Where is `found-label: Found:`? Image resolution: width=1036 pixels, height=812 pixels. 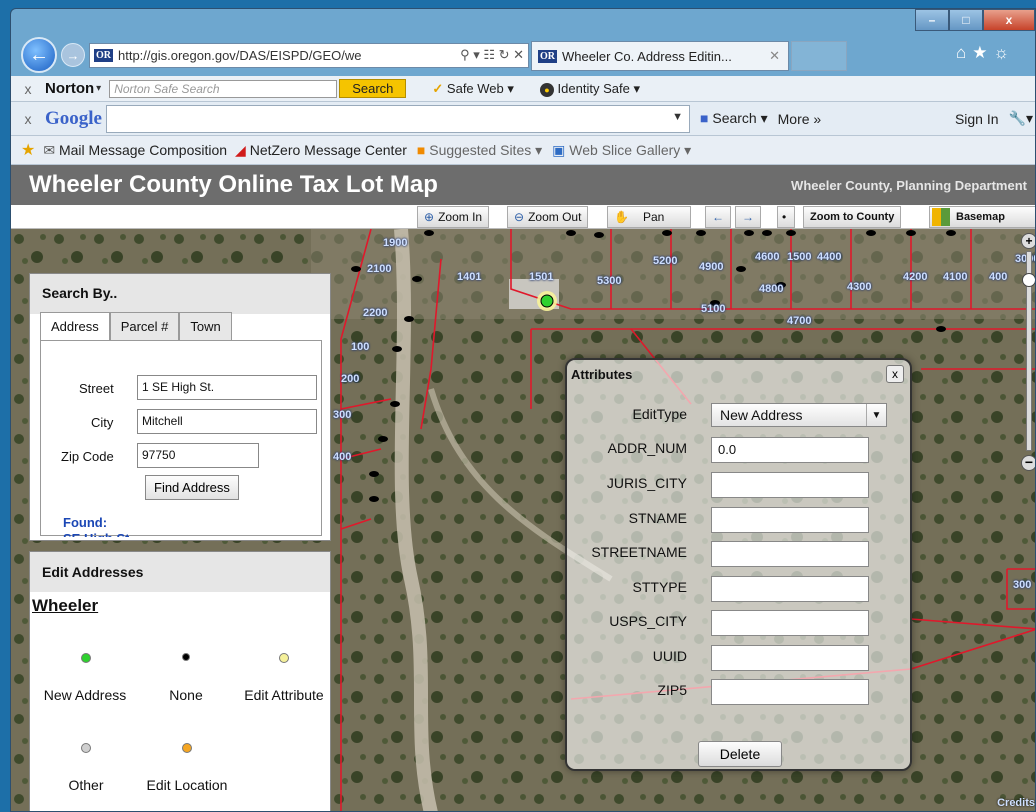
found-label: Found: is located at coordinates (85, 522).